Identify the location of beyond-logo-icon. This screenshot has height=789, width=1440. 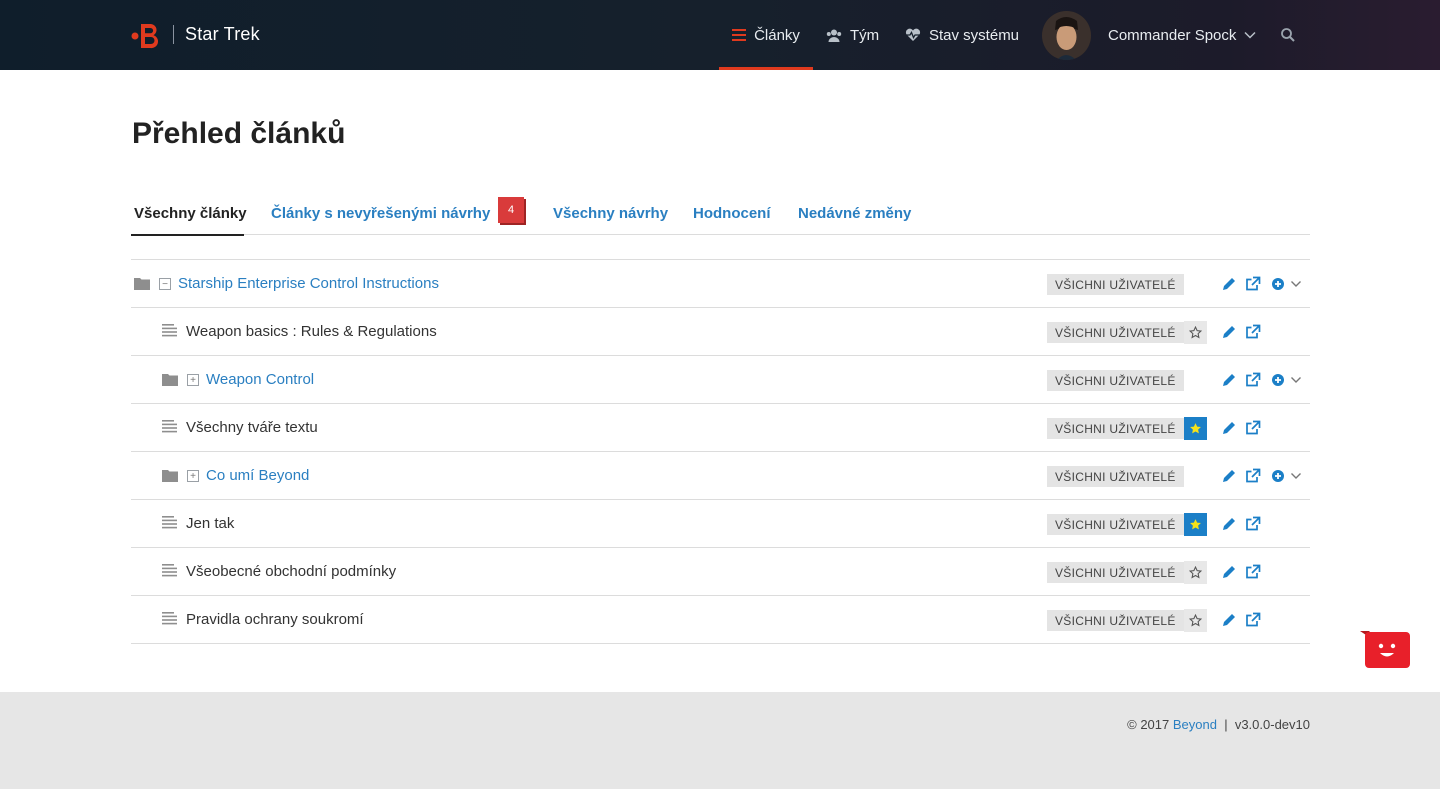
(147, 35).